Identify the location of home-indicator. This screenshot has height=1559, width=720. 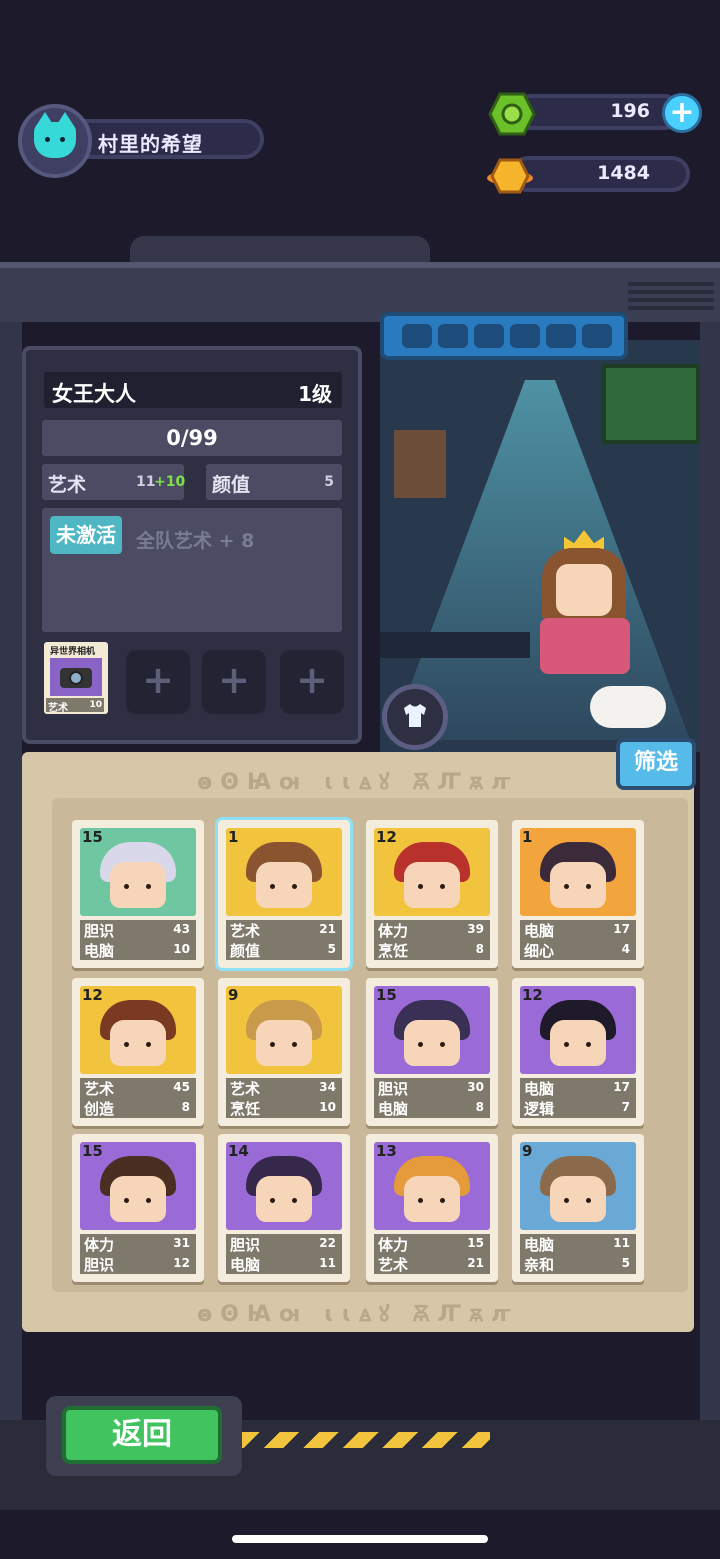
(360, 1539).